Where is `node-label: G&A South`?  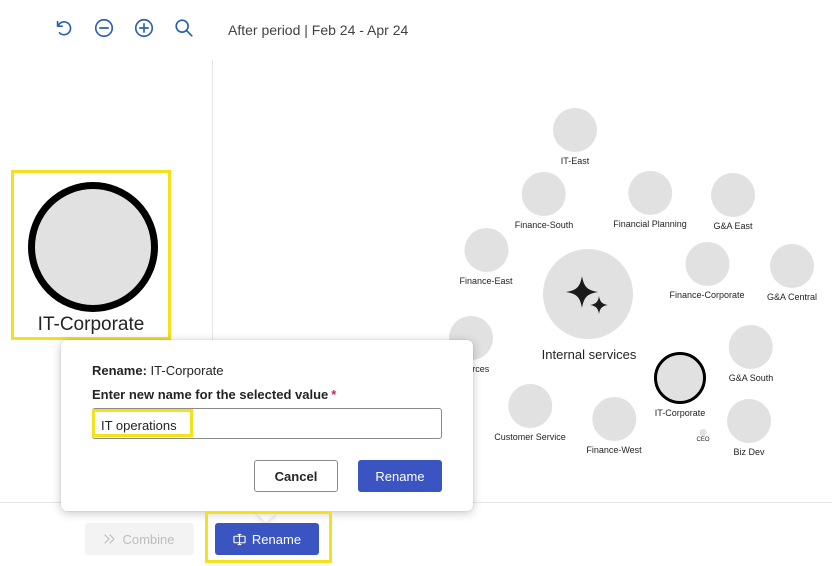 node-label: G&A South is located at coordinates (751, 378).